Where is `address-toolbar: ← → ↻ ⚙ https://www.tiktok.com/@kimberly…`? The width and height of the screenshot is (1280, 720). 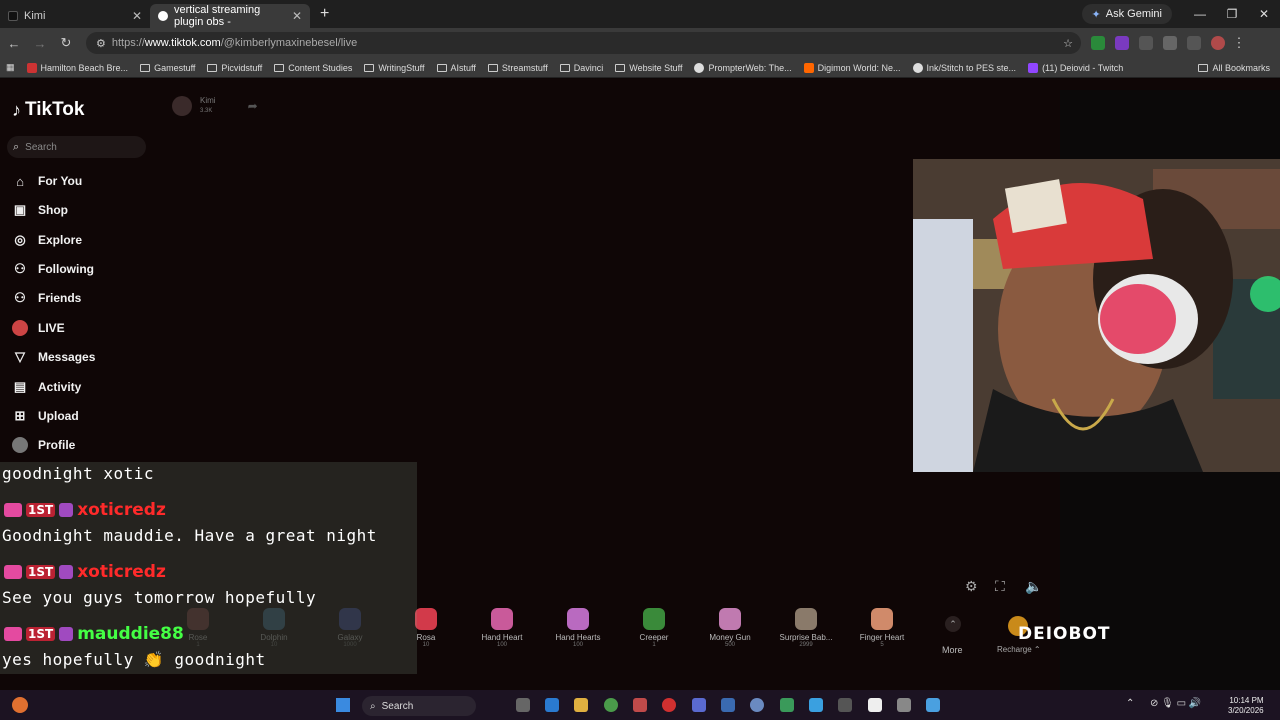 address-toolbar: ← → ↻ ⚙ https://www.tiktok.com/@kimberly… is located at coordinates (640, 43).